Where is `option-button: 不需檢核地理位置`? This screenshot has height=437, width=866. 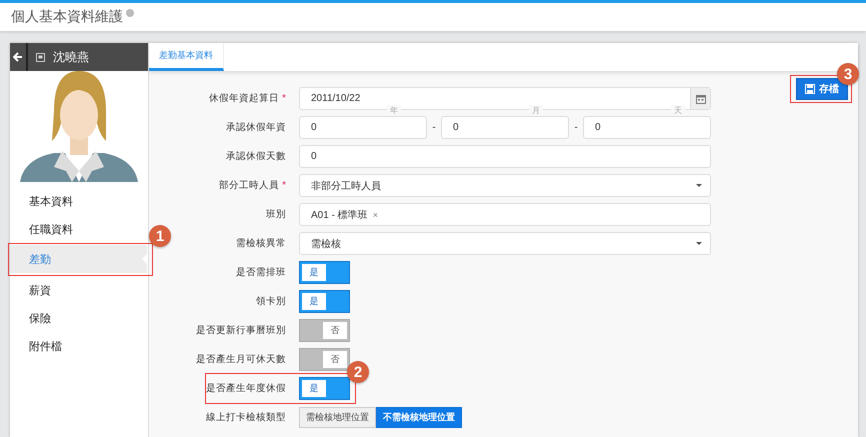
option-button: 不需檢核地理位置 is located at coordinates (419, 417).